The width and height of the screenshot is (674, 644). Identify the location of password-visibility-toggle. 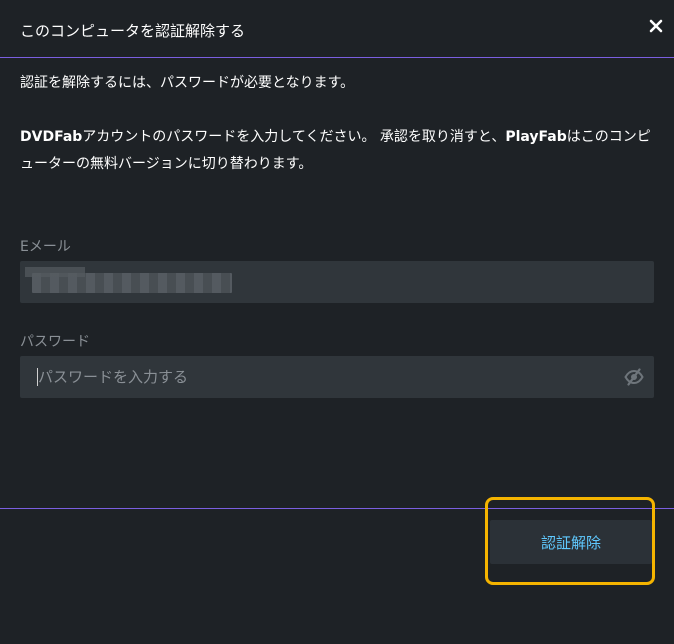
(634, 377).